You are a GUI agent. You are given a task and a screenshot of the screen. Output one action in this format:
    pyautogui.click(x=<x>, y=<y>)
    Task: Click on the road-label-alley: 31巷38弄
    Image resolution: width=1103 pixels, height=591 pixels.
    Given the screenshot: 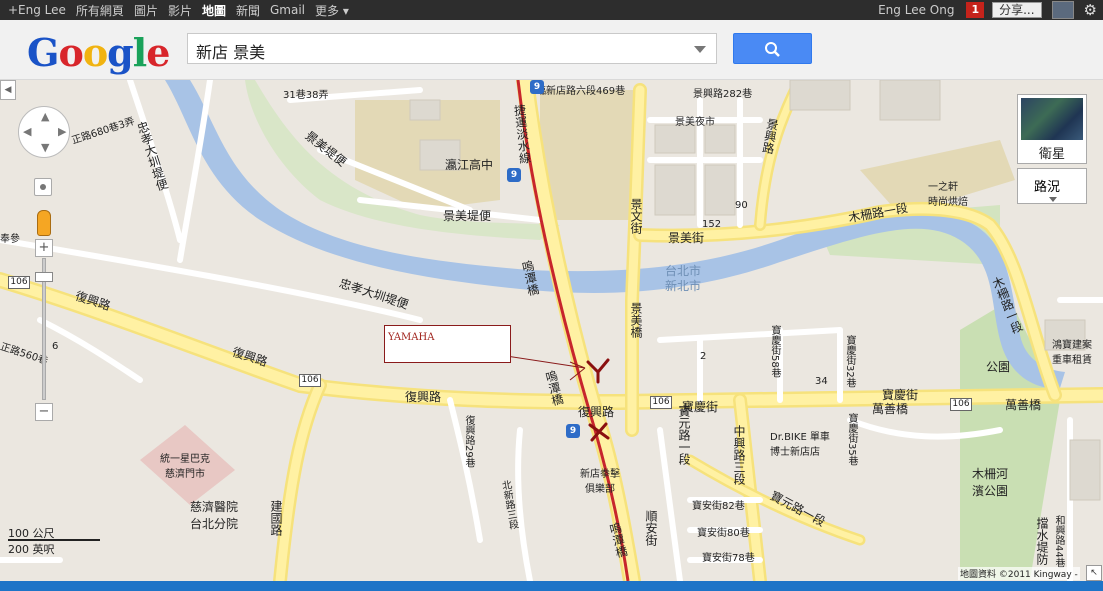 What is the action you would take?
    pyautogui.click(x=306, y=95)
    